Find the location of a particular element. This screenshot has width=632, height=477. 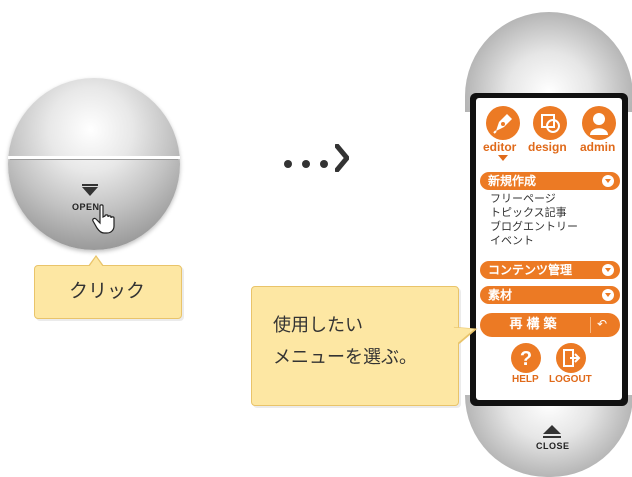

rebuild-divider is located at coordinates (590, 325).